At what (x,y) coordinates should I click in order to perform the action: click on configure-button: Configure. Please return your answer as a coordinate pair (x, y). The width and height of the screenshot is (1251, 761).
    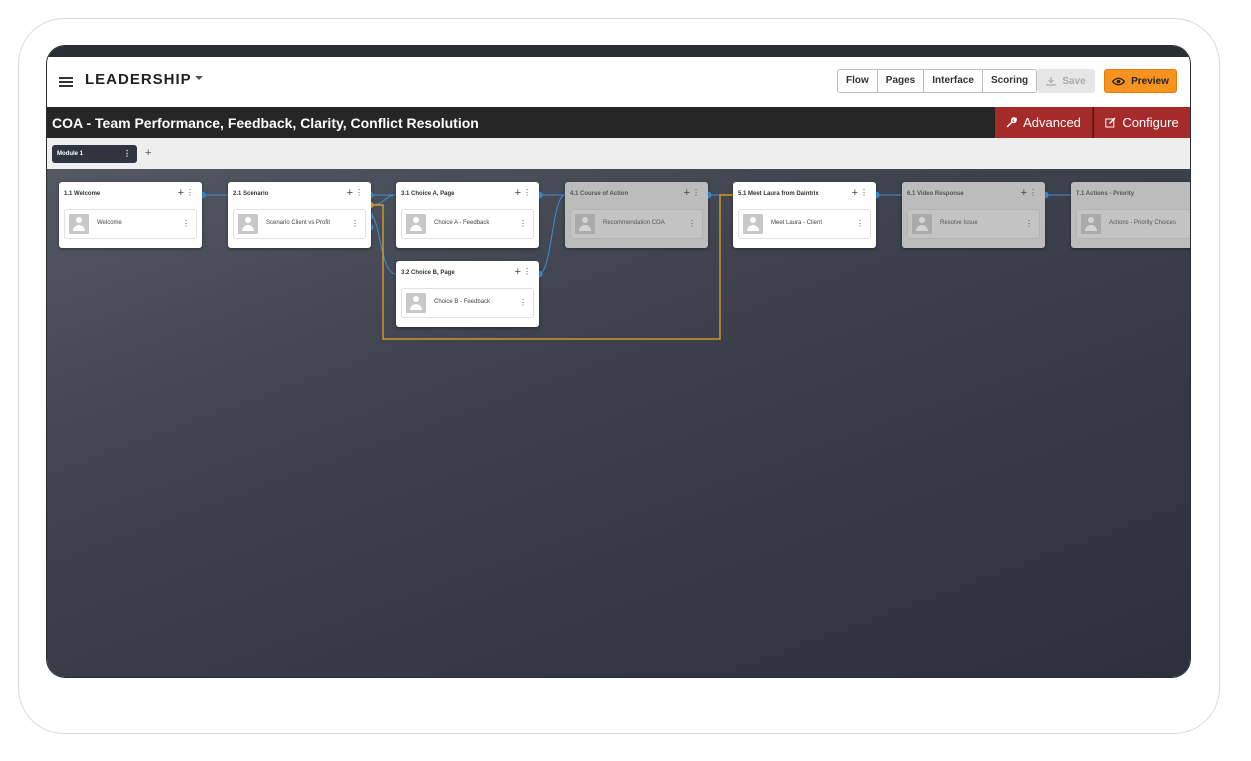
    Looking at the image, I should click on (1142, 122).